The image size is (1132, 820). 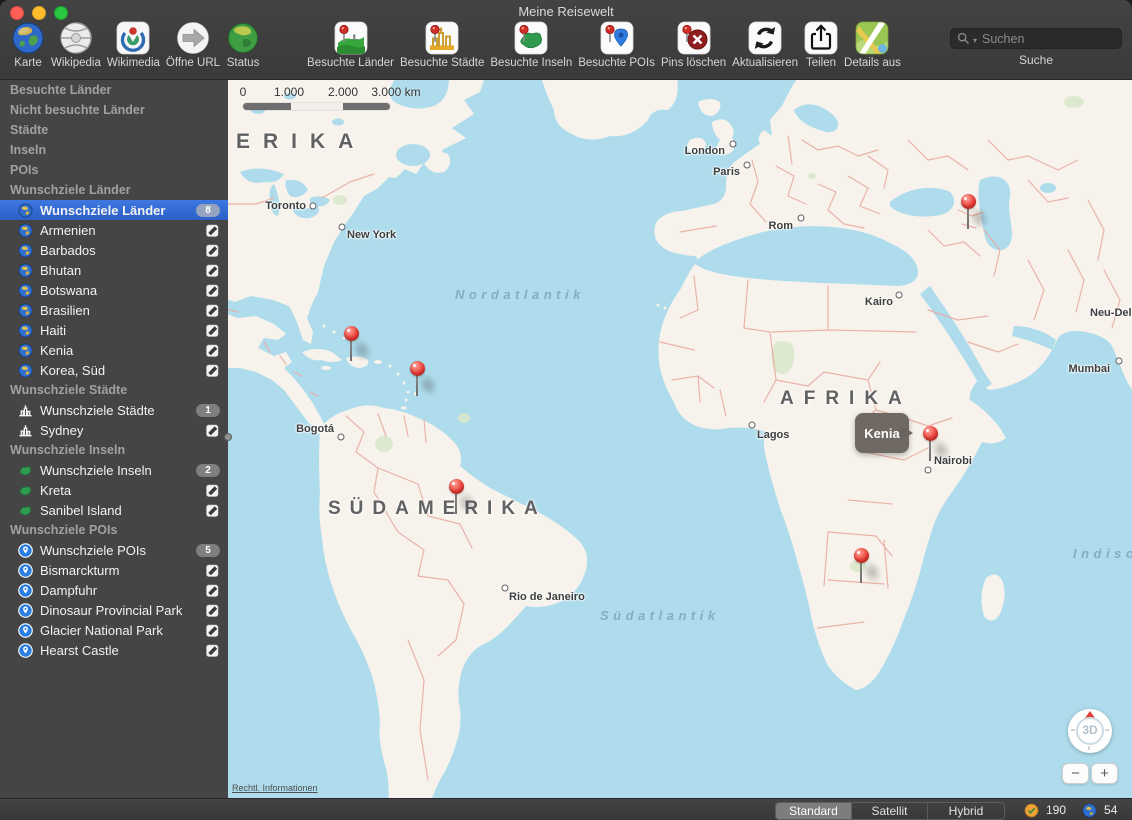 I want to click on sidebar-item-bismarckturm: Bismarckturm, so click(x=114, y=570).